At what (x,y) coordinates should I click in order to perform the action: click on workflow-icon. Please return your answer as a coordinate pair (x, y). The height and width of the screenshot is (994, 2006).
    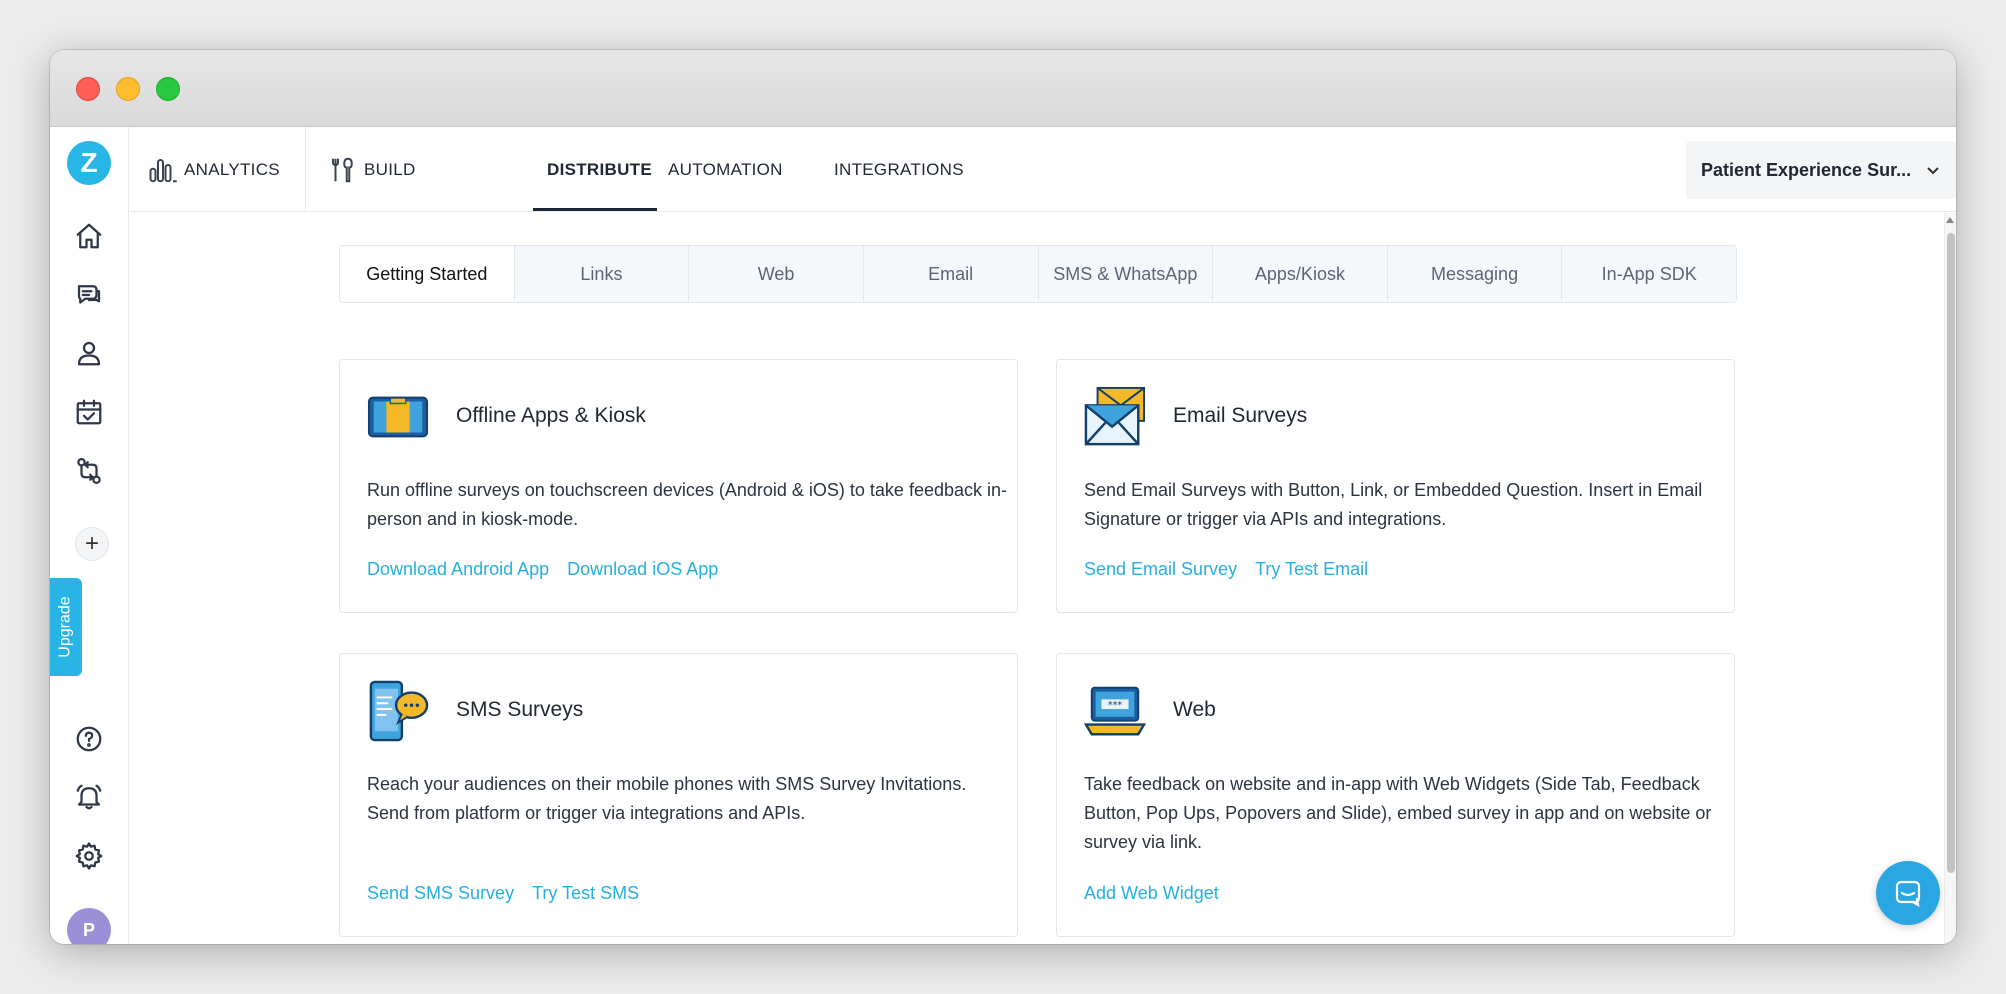
    Looking at the image, I should click on (89, 471).